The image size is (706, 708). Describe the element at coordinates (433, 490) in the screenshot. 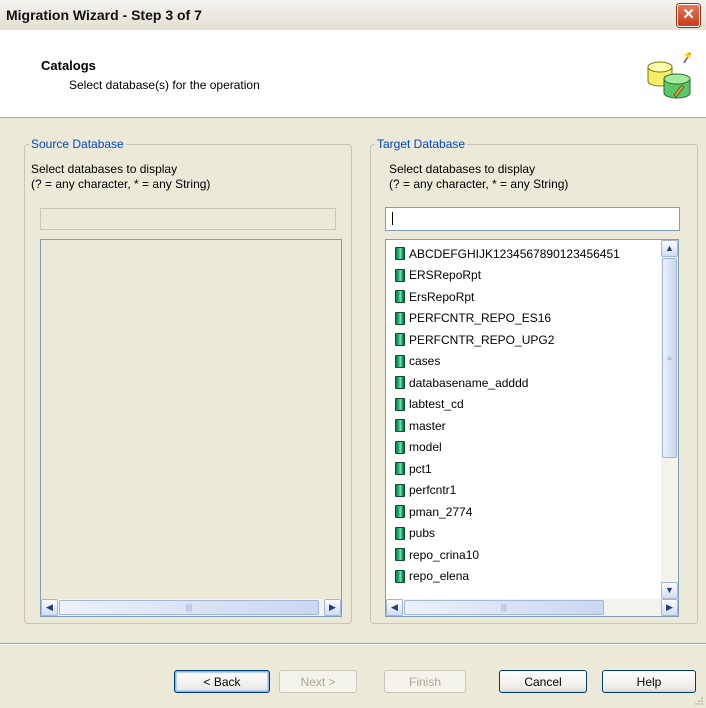

I see `list-item-label: perfcntr1` at that location.